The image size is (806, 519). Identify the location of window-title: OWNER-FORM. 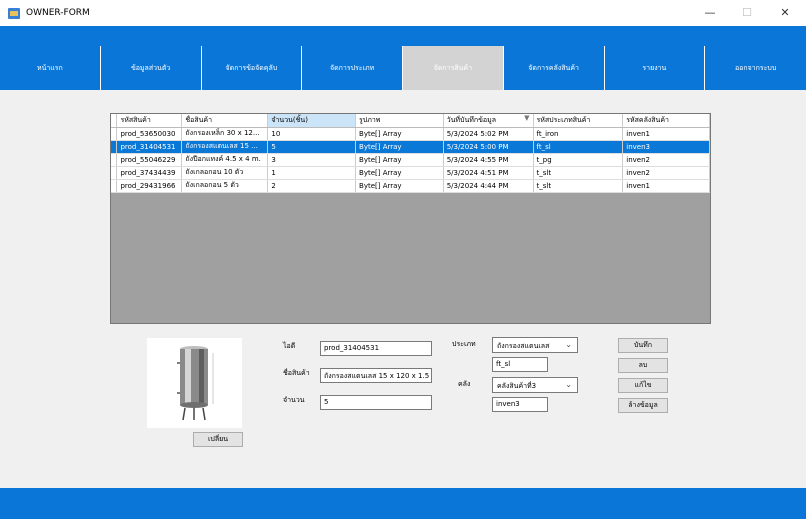
(58, 13).